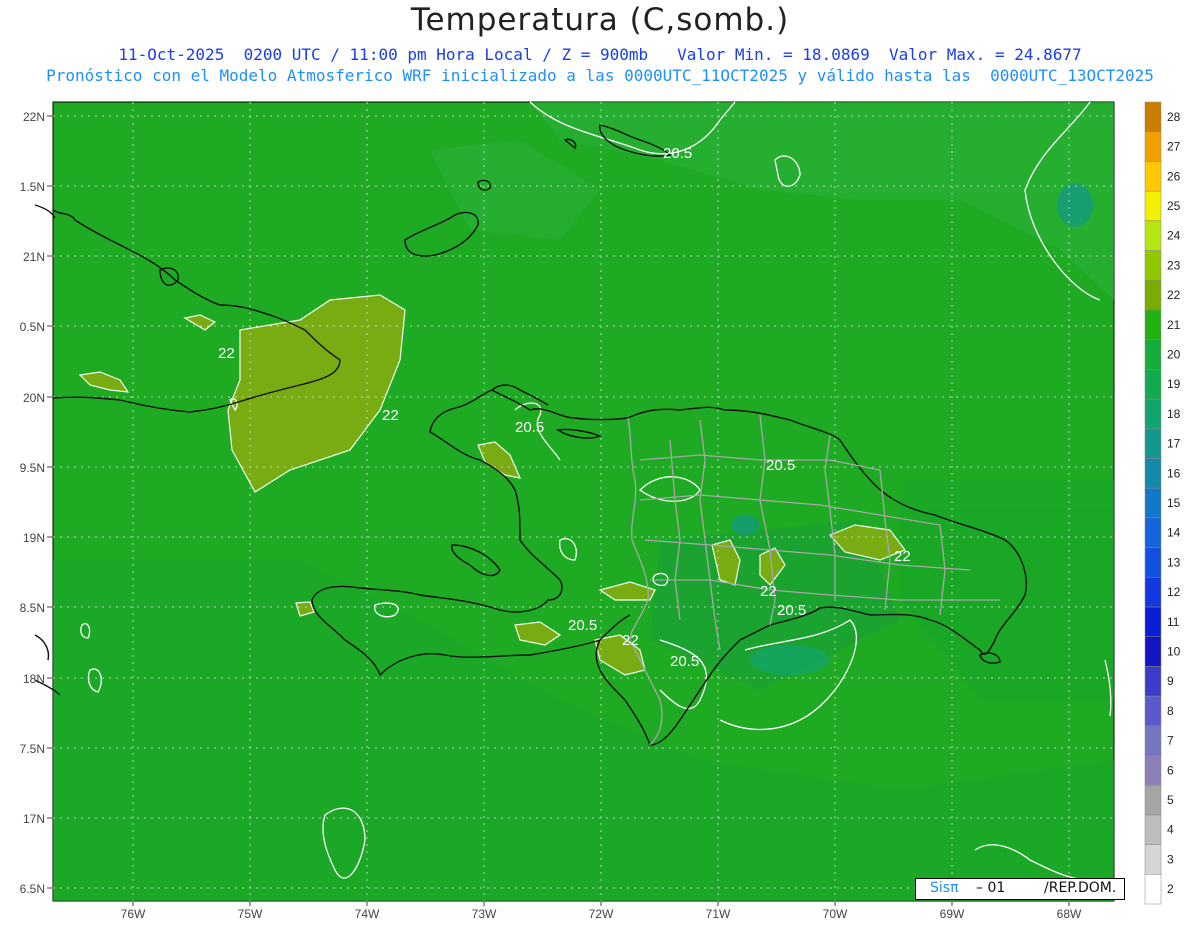  Describe the element at coordinates (133, 914) in the screenshot. I see `lon-label: 76W` at that location.